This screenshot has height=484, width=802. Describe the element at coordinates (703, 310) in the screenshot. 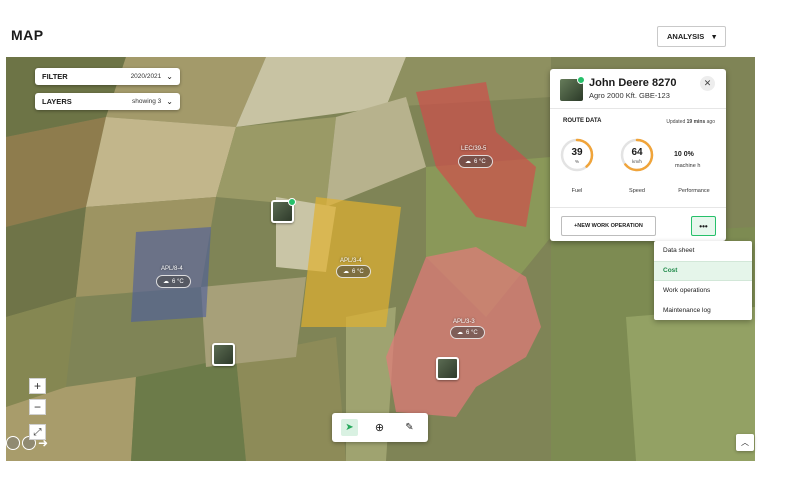

I see `menu-item-maintenance-log: Maintenance log` at that location.